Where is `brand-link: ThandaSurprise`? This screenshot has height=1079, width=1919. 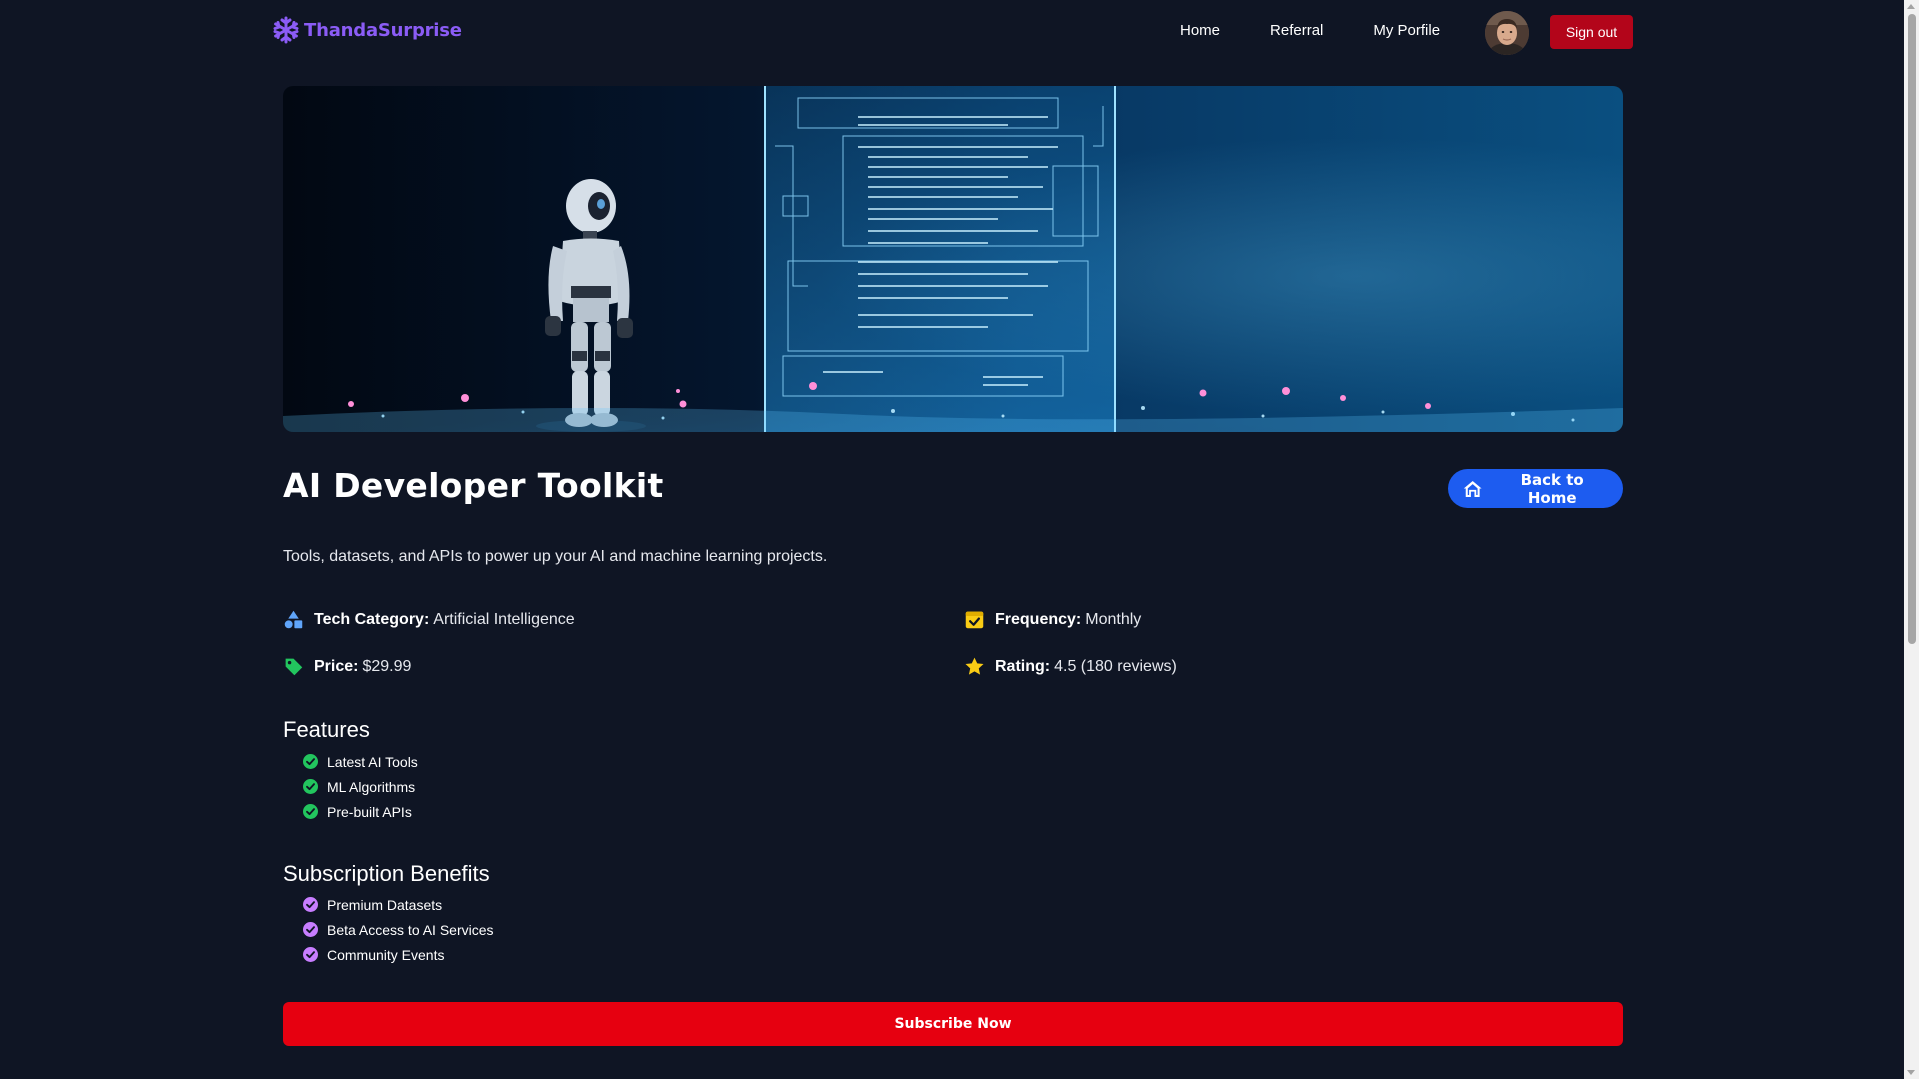 brand-link: ThandaSurprise is located at coordinates (367, 30).